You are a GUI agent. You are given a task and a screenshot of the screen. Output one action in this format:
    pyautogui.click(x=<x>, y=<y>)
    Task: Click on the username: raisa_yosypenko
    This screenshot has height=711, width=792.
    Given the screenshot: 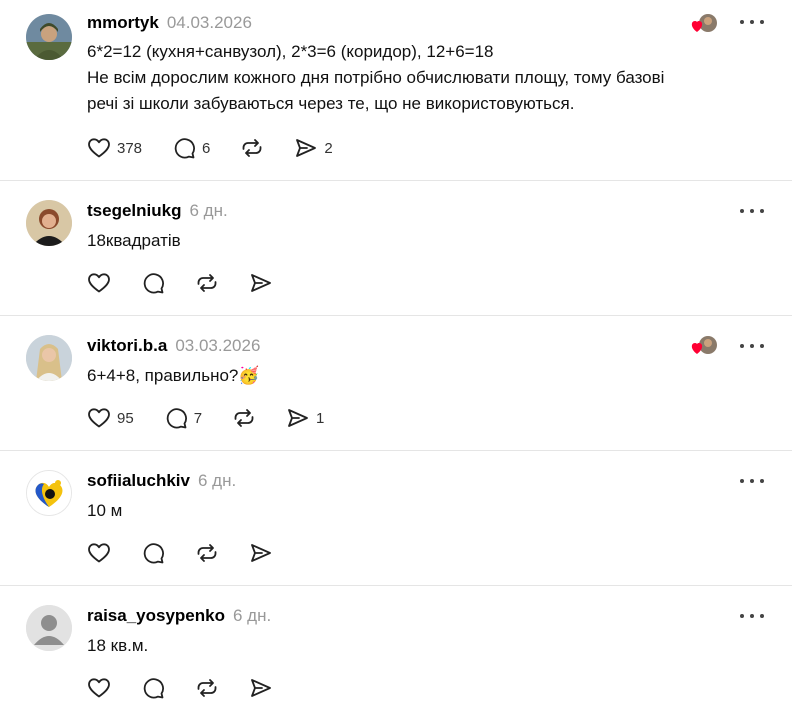 What is the action you would take?
    pyautogui.click(x=156, y=616)
    